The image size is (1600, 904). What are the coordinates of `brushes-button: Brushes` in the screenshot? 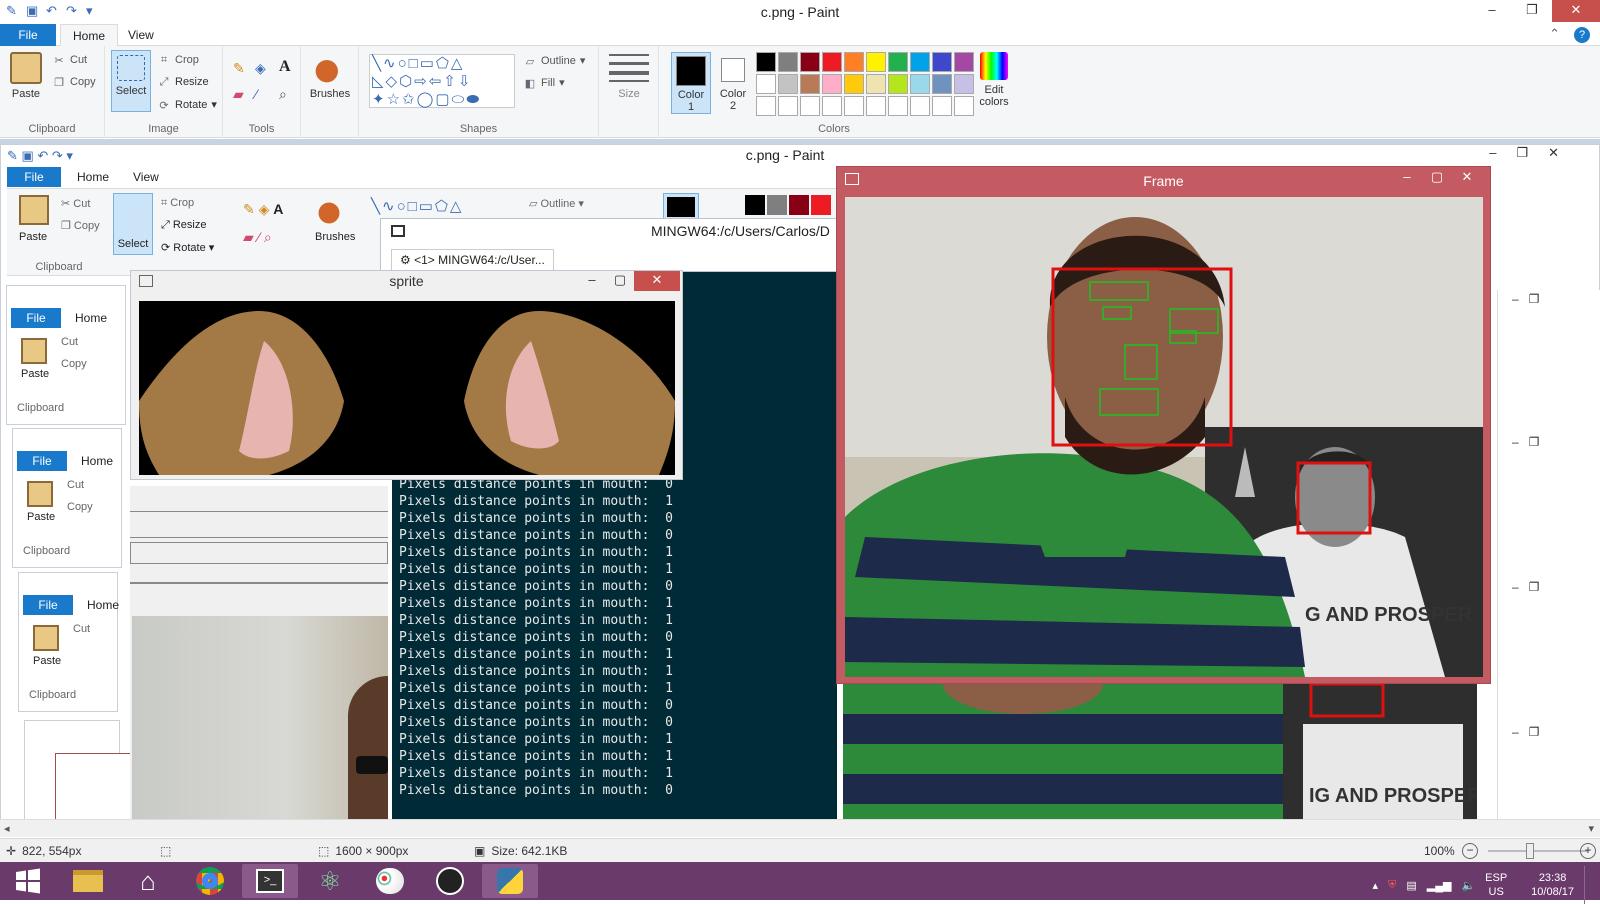 It's located at (330, 76).